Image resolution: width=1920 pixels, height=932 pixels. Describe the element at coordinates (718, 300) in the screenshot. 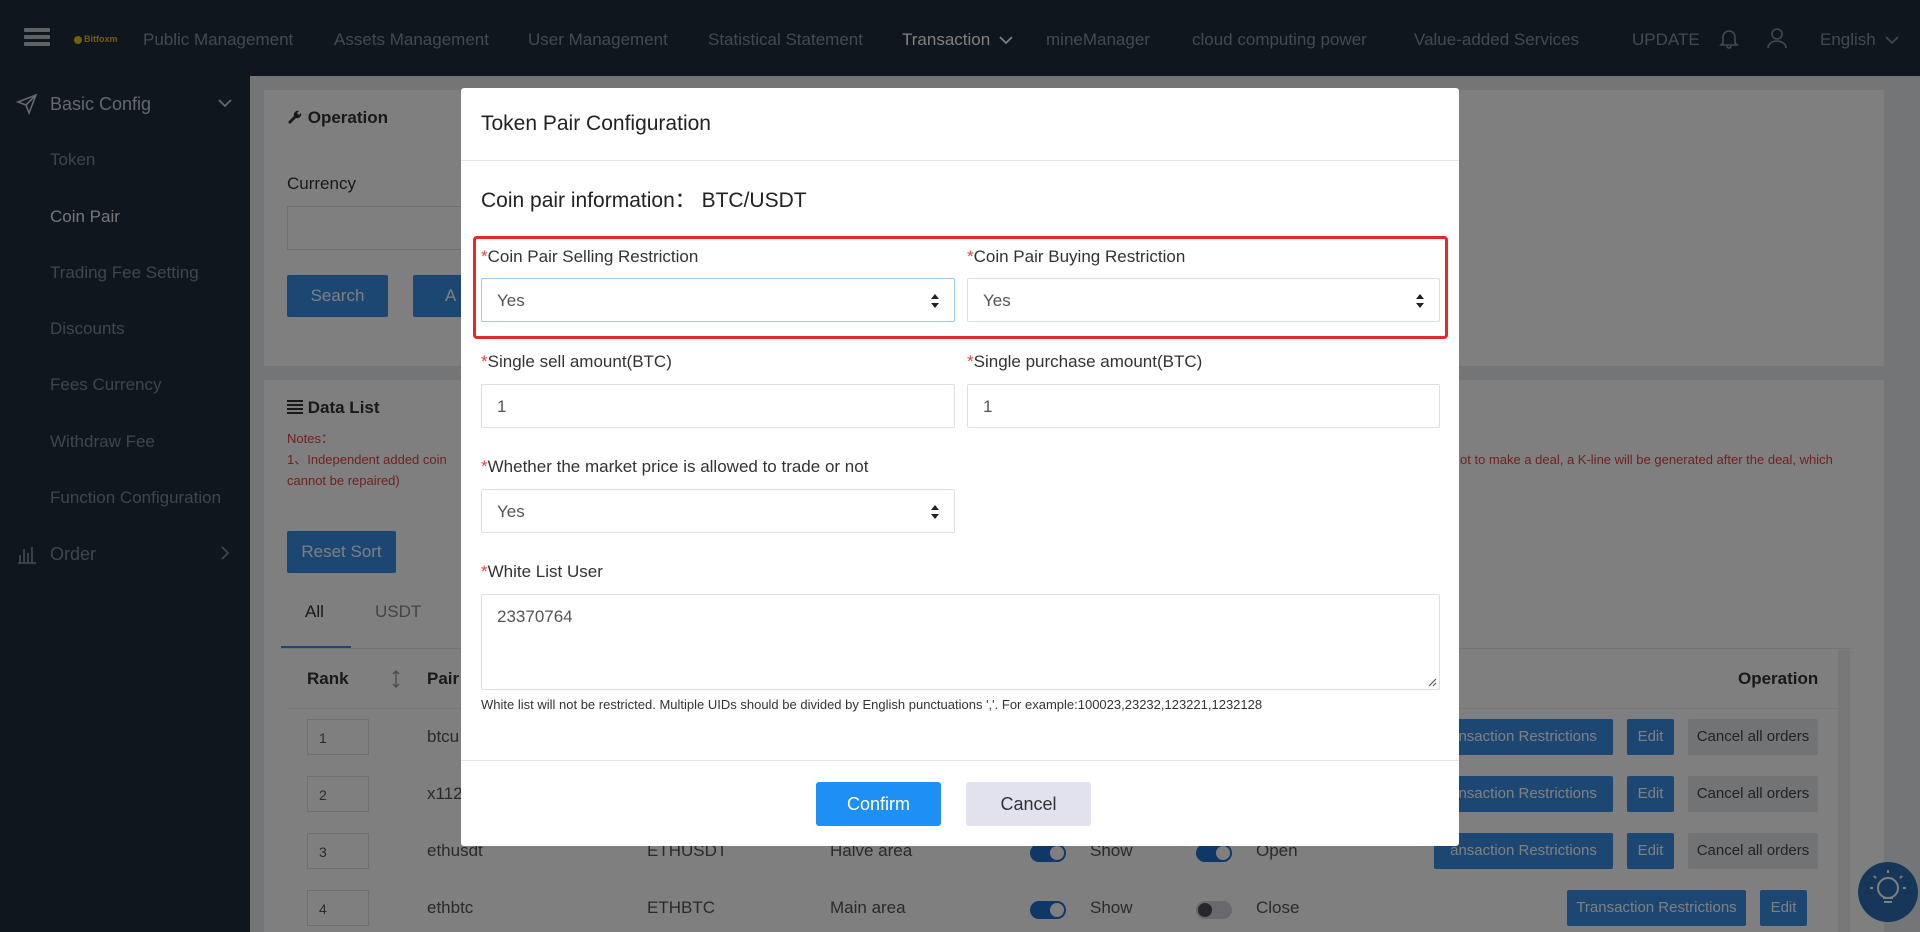

I see `sell-restriction-select: Yes` at that location.